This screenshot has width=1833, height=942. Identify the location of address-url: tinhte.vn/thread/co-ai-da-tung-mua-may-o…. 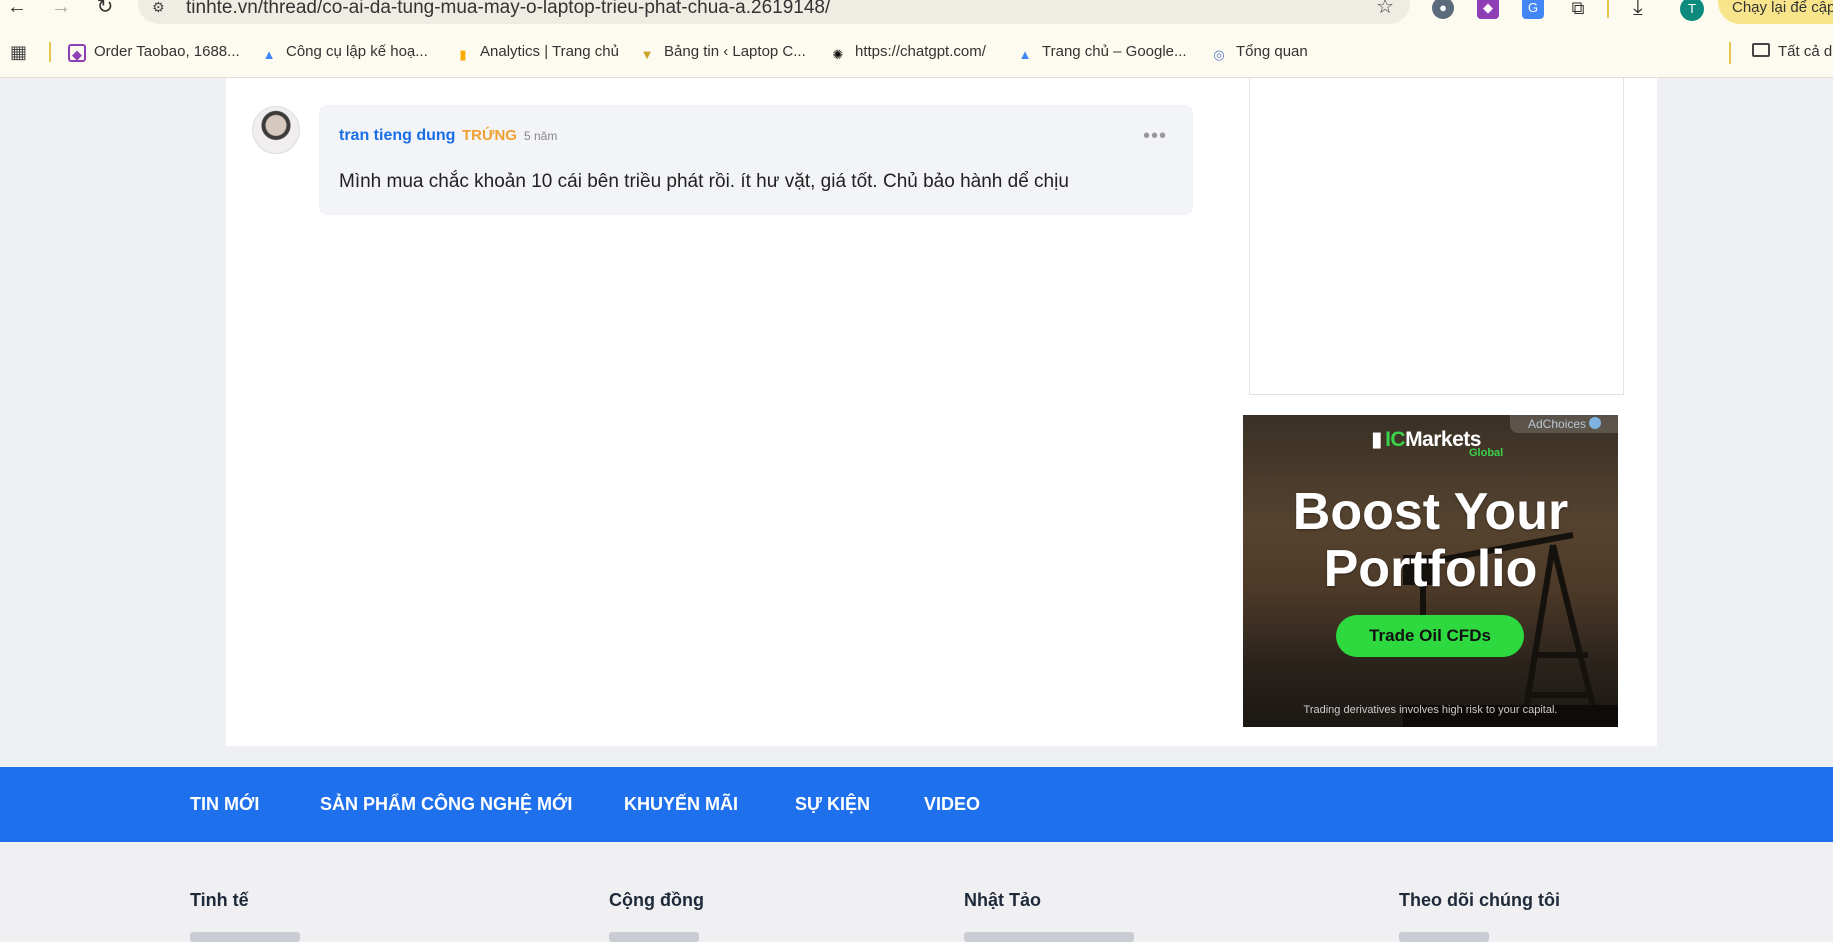
(508, 9).